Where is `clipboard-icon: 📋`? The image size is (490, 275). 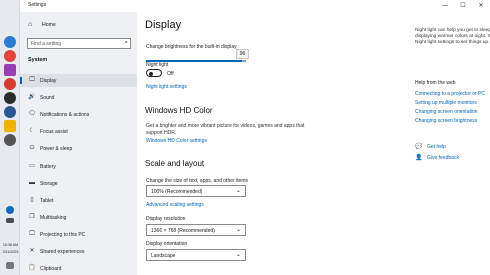 clipboard-icon: 📋 is located at coordinates (32, 268).